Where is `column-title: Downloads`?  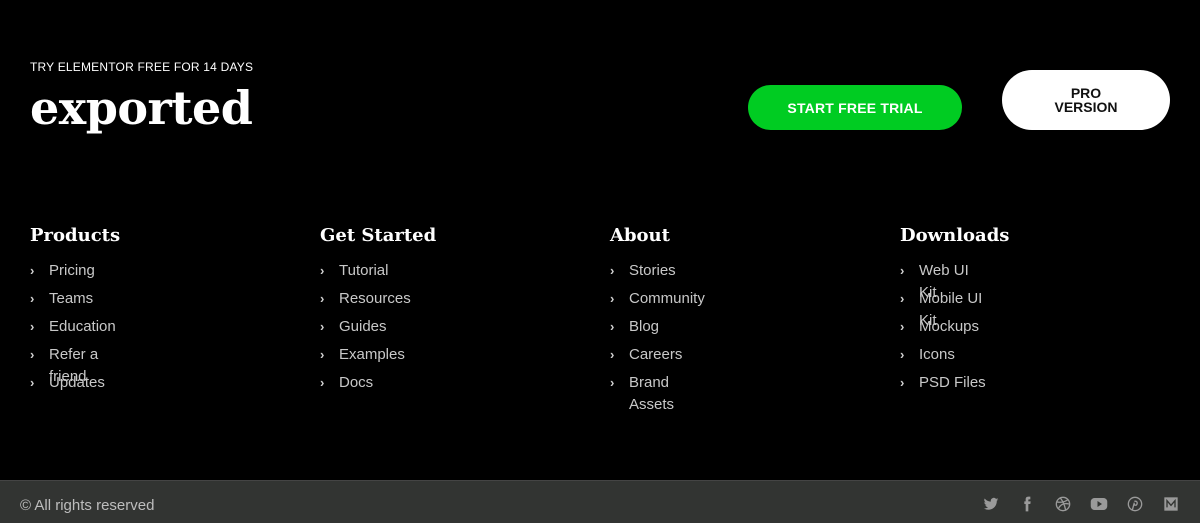
column-title: Downloads is located at coordinates (955, 235).